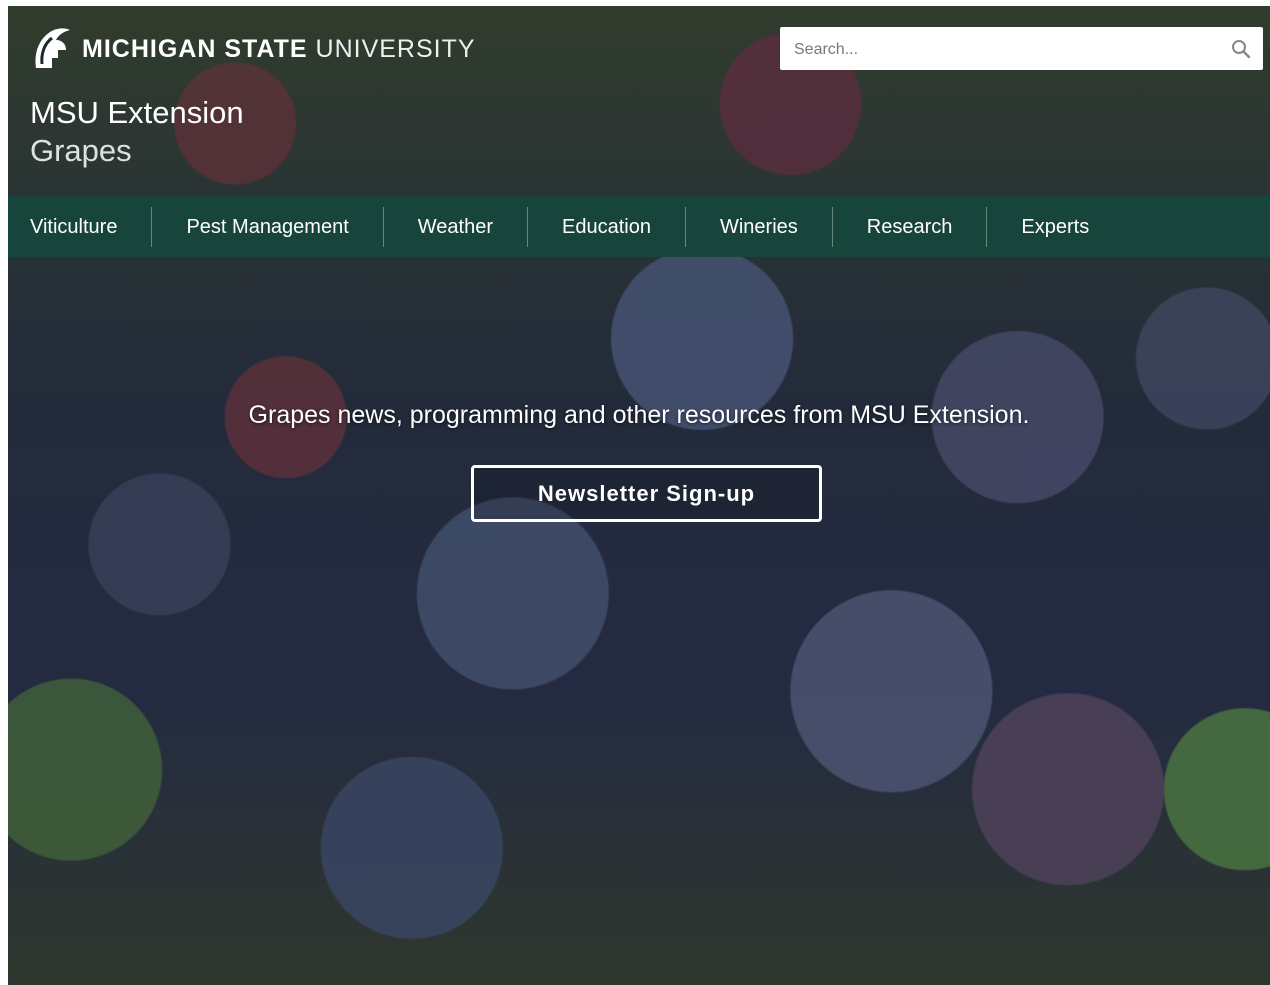 Image resolution: width=1270 pixels, height=985 pixels. What do you see at coordinates (195, 48) in the screenshot?
I see `logo-text-bold: MICHIGAN STATE` at bounding box center [195, 48].